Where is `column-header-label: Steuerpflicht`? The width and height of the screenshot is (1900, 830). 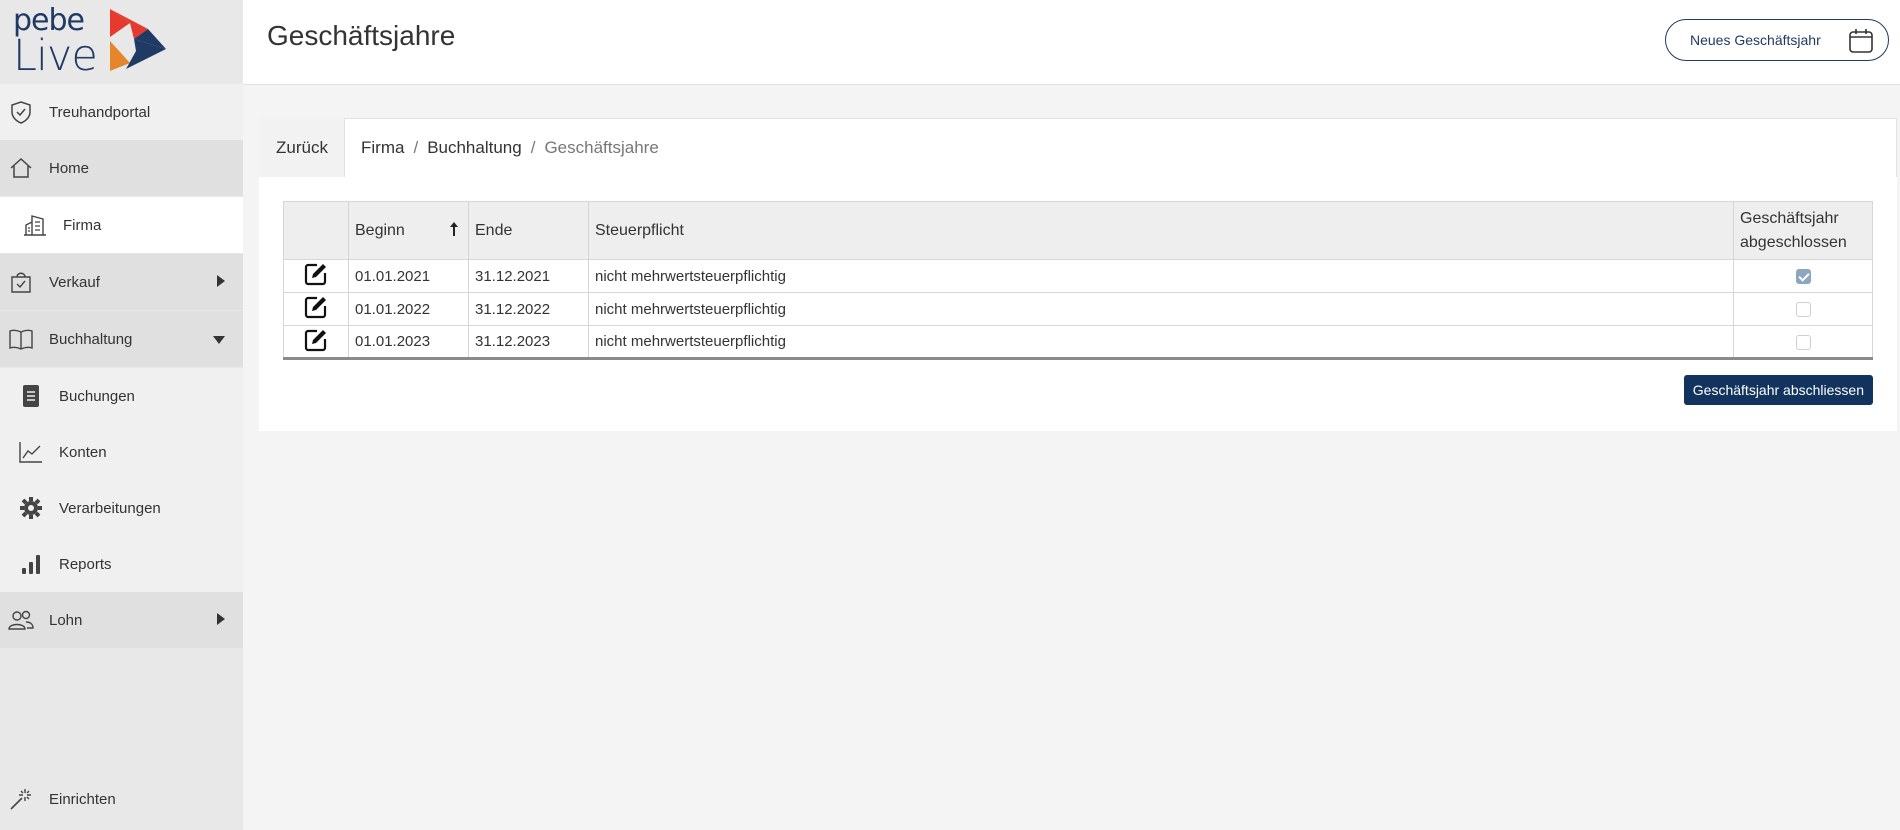 column-header-label: Steuerpflicht is located at coordinates (639, 230).